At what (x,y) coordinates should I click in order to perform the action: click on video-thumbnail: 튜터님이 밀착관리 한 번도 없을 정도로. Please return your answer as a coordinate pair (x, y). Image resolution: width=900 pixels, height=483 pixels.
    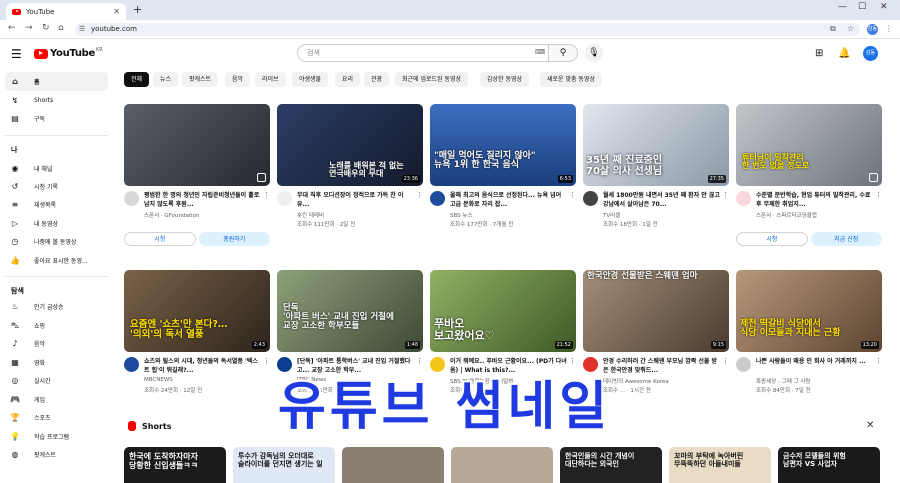
    Looking at the image, I should click on (809, 145).